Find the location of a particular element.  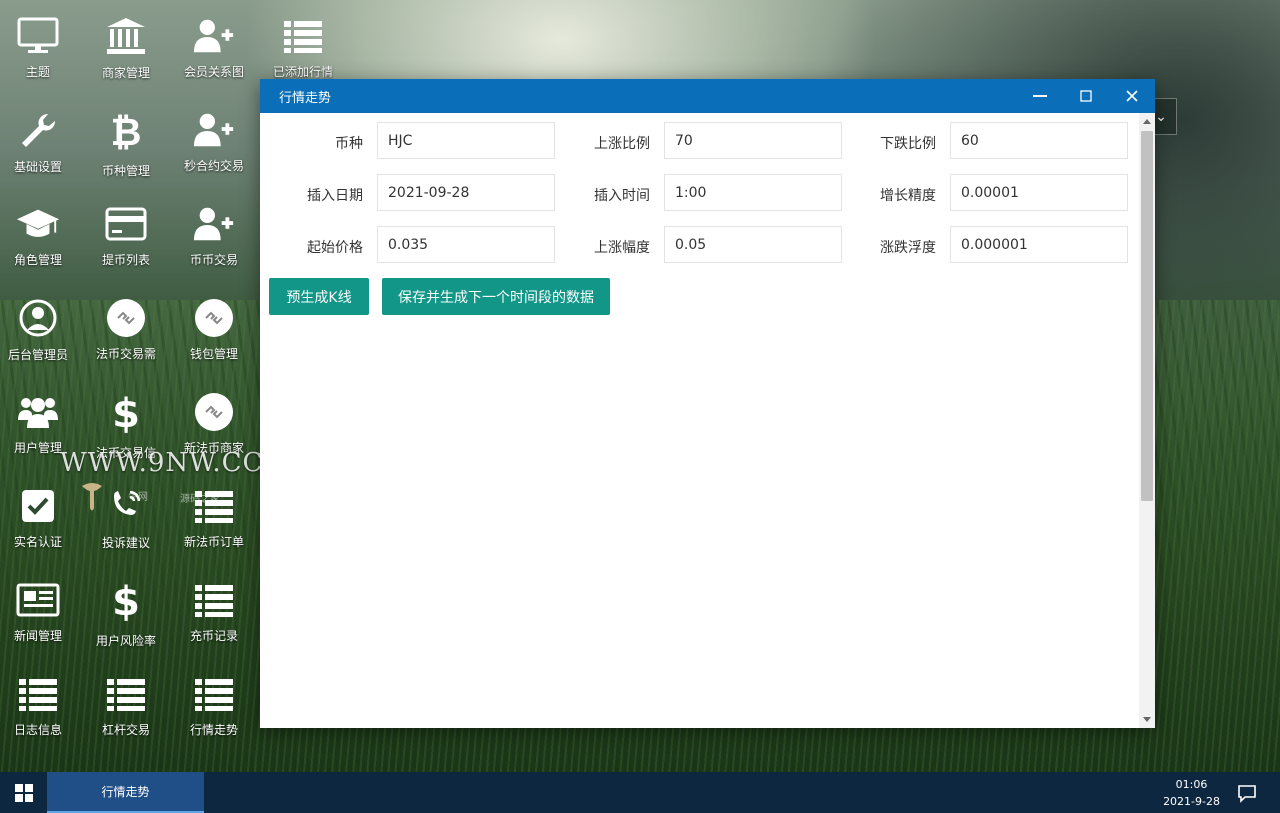

desktop-icon-user-manage: 用户管理 is located at coordinates (41, 416).